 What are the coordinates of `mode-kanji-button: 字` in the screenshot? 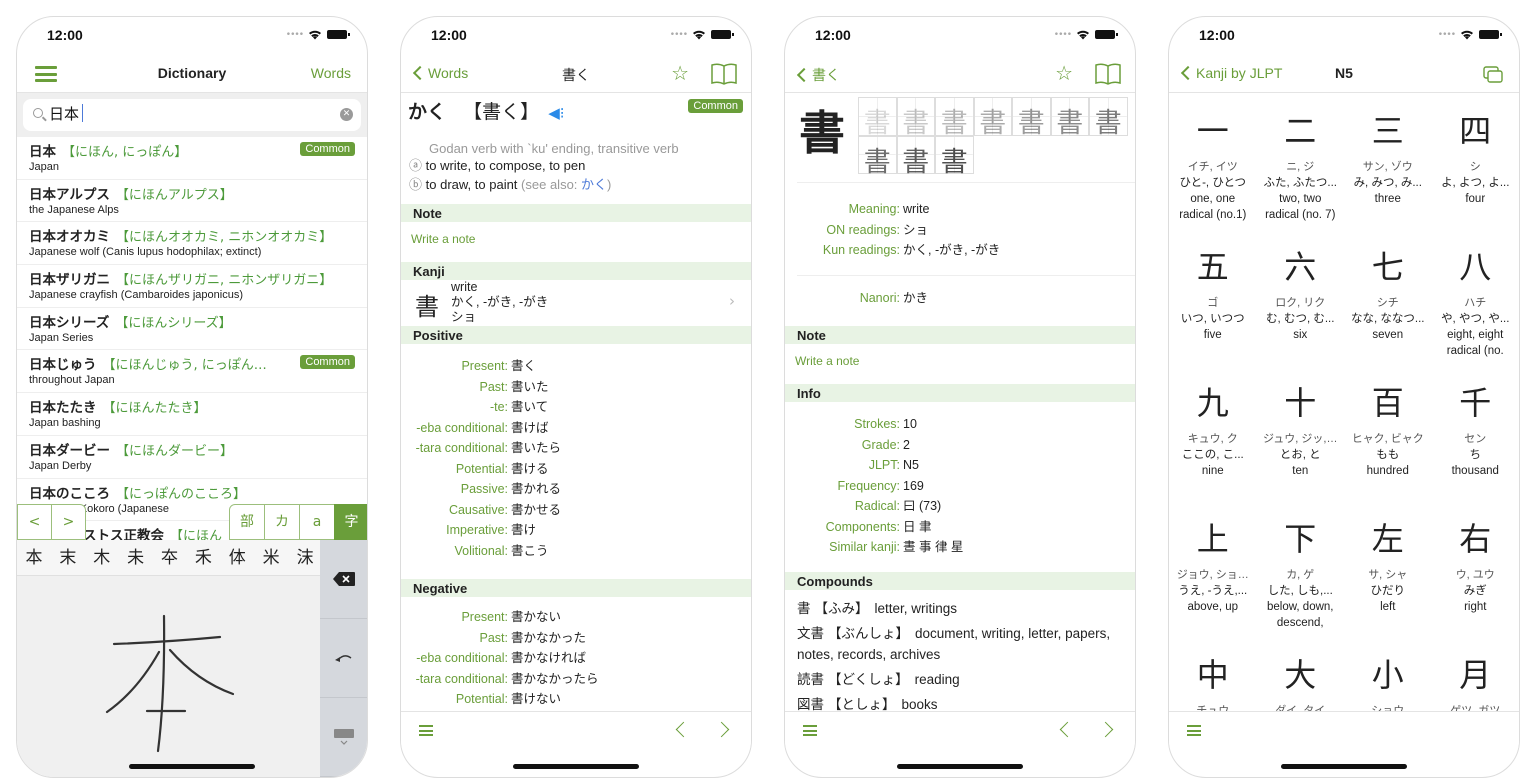 It's located at (350, 522).